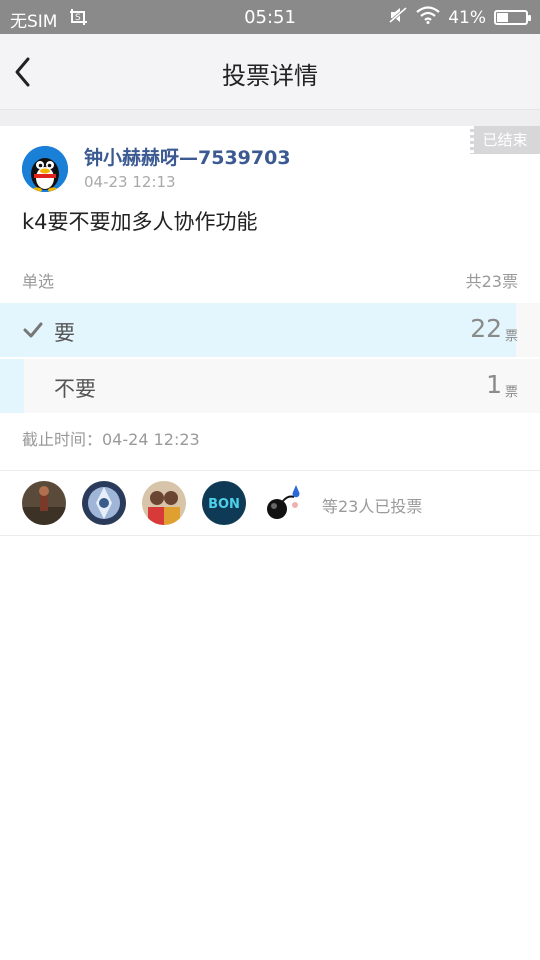  Describe the element at coordinates (187, 156) in the screenshot. I see `author-name: 钟小赫赫呀—7539703` at that location.